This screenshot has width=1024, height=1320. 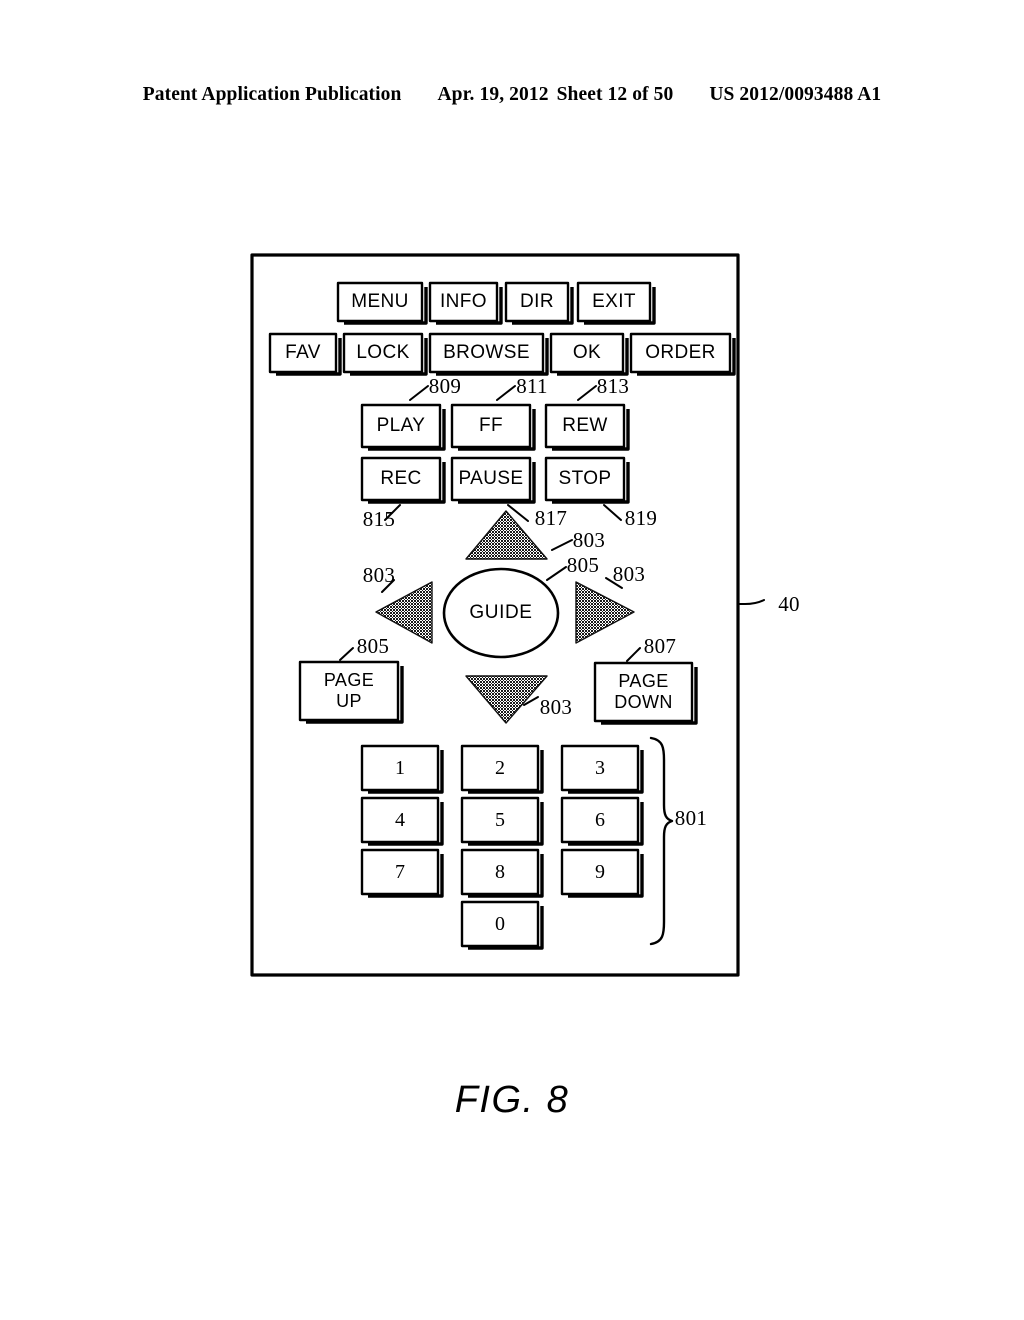 I want to click on lock-button, so click(x=383, y=353).